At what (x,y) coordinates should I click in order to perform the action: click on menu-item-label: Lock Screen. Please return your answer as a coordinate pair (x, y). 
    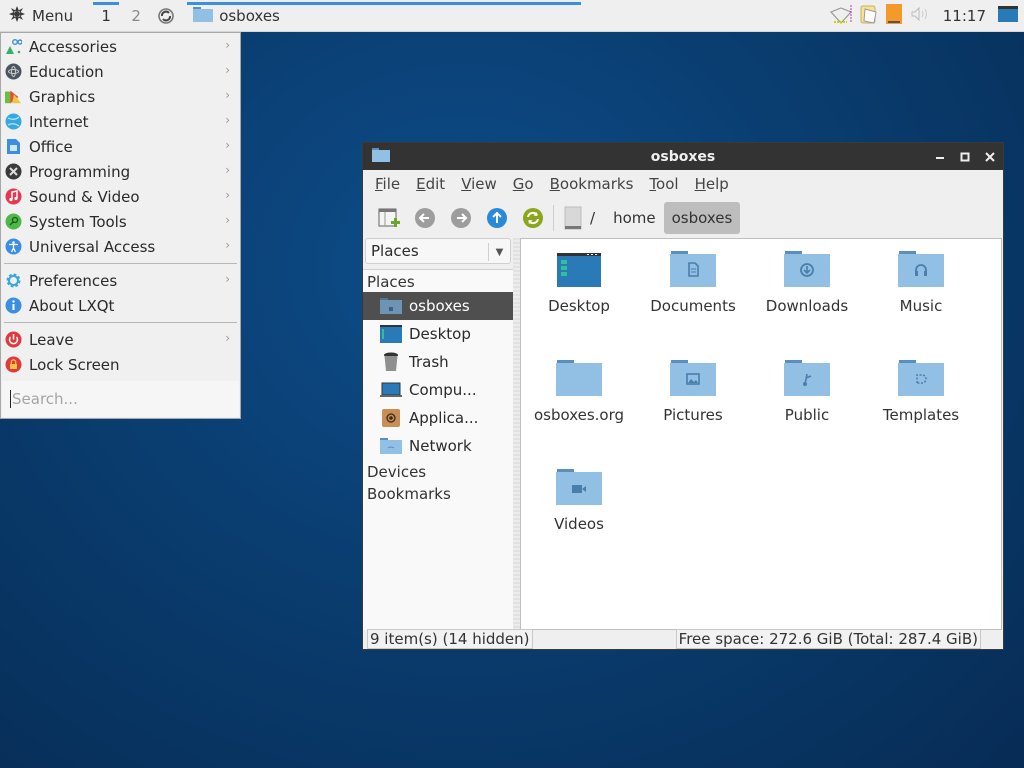
    Looking at the image, I should click on (74, 364).